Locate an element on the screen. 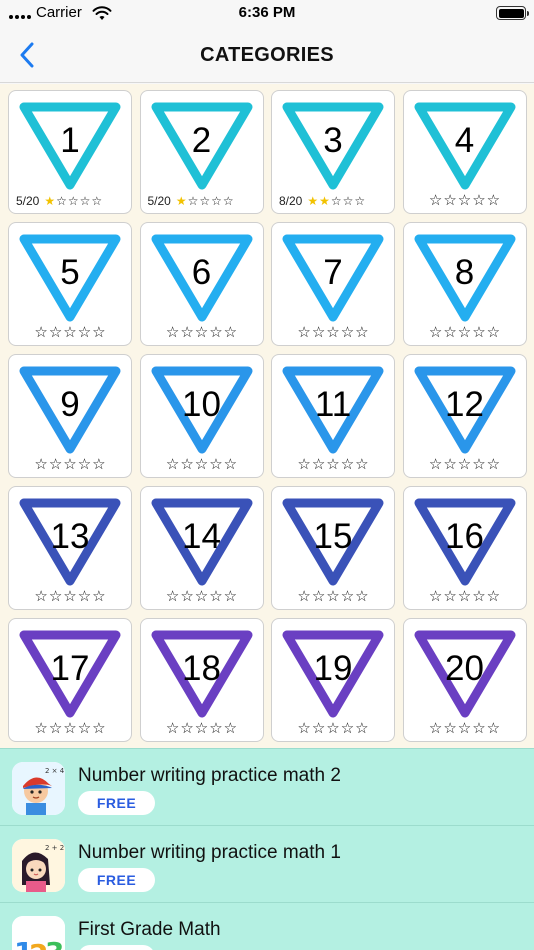  battery-icon is located at coordinates (512, 13).